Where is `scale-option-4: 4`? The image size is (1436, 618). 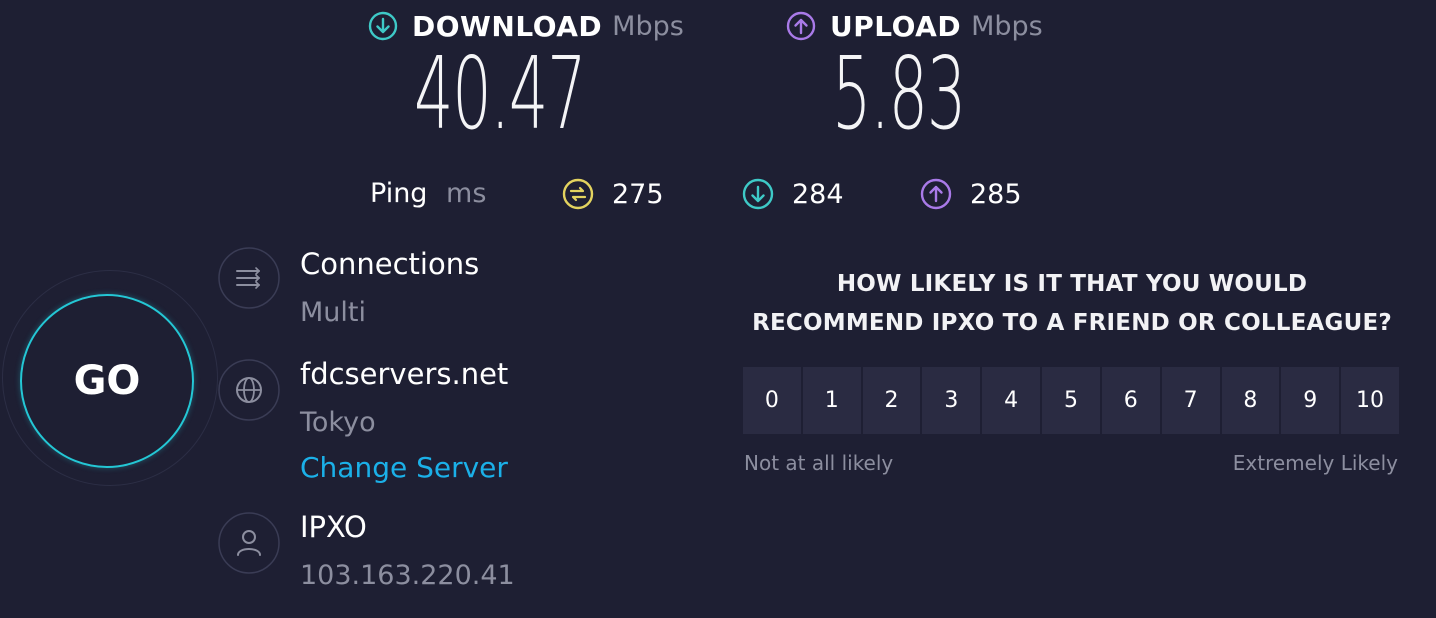
scale-option-4: 4 is located at coordinates (1011, 400).